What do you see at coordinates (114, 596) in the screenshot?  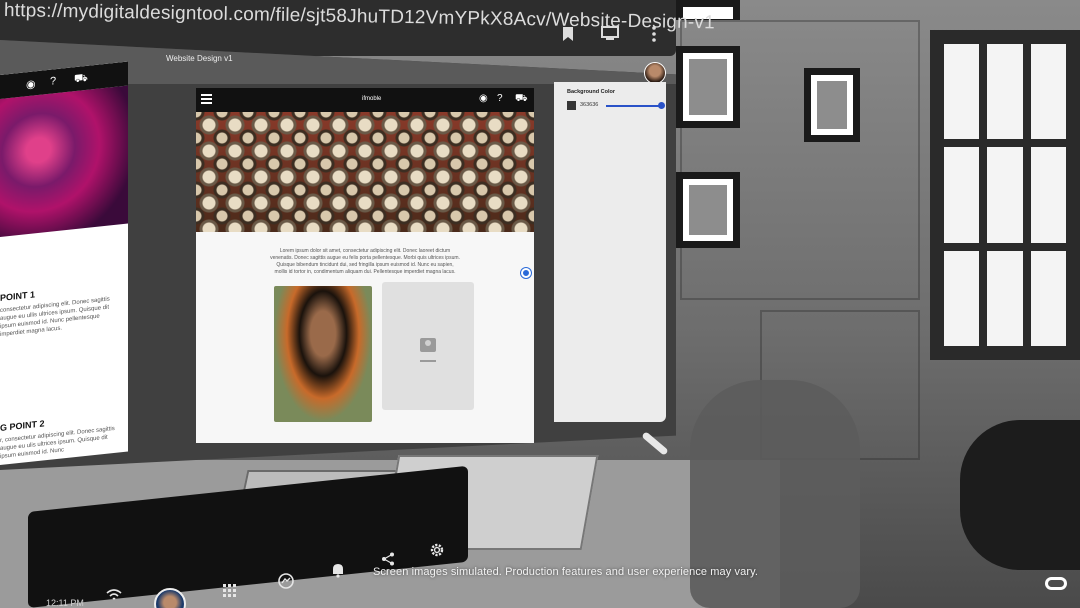 I see `wifi-icon` at bounding box center [114, 596].